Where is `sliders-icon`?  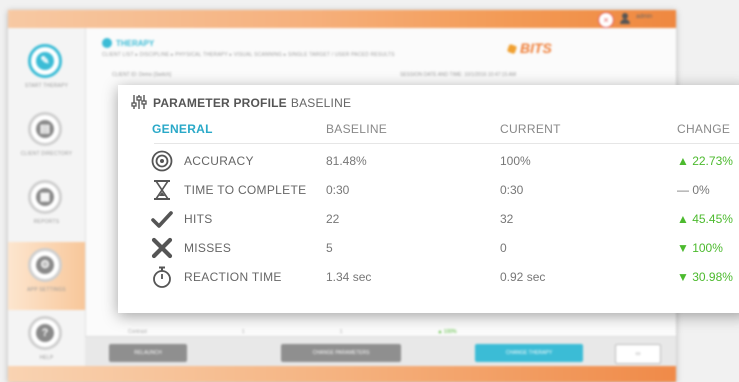 sliders-icon is located at coordinates (139, 102).